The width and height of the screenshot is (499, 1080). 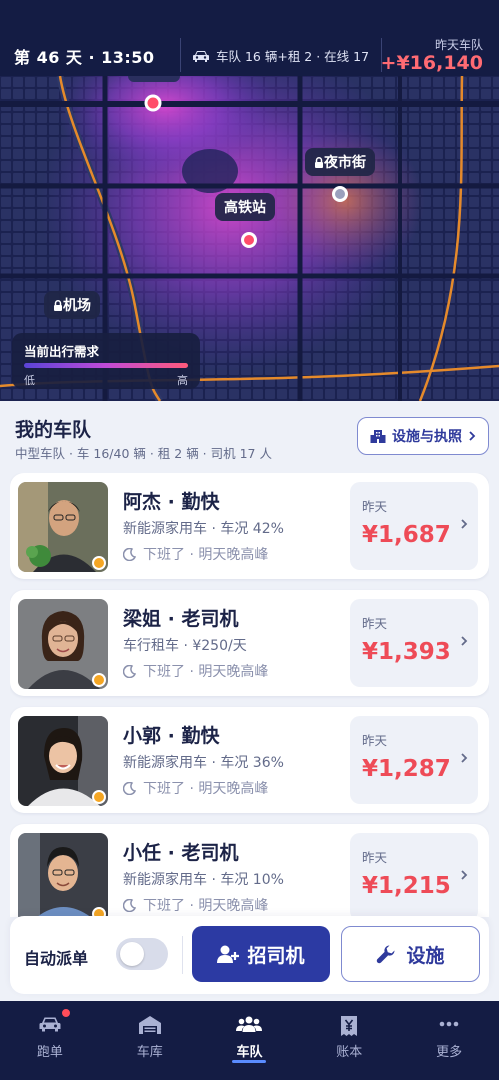 I want to click on driver-earnings: 昨天 ¥1,287, so click(x=414, y=760).